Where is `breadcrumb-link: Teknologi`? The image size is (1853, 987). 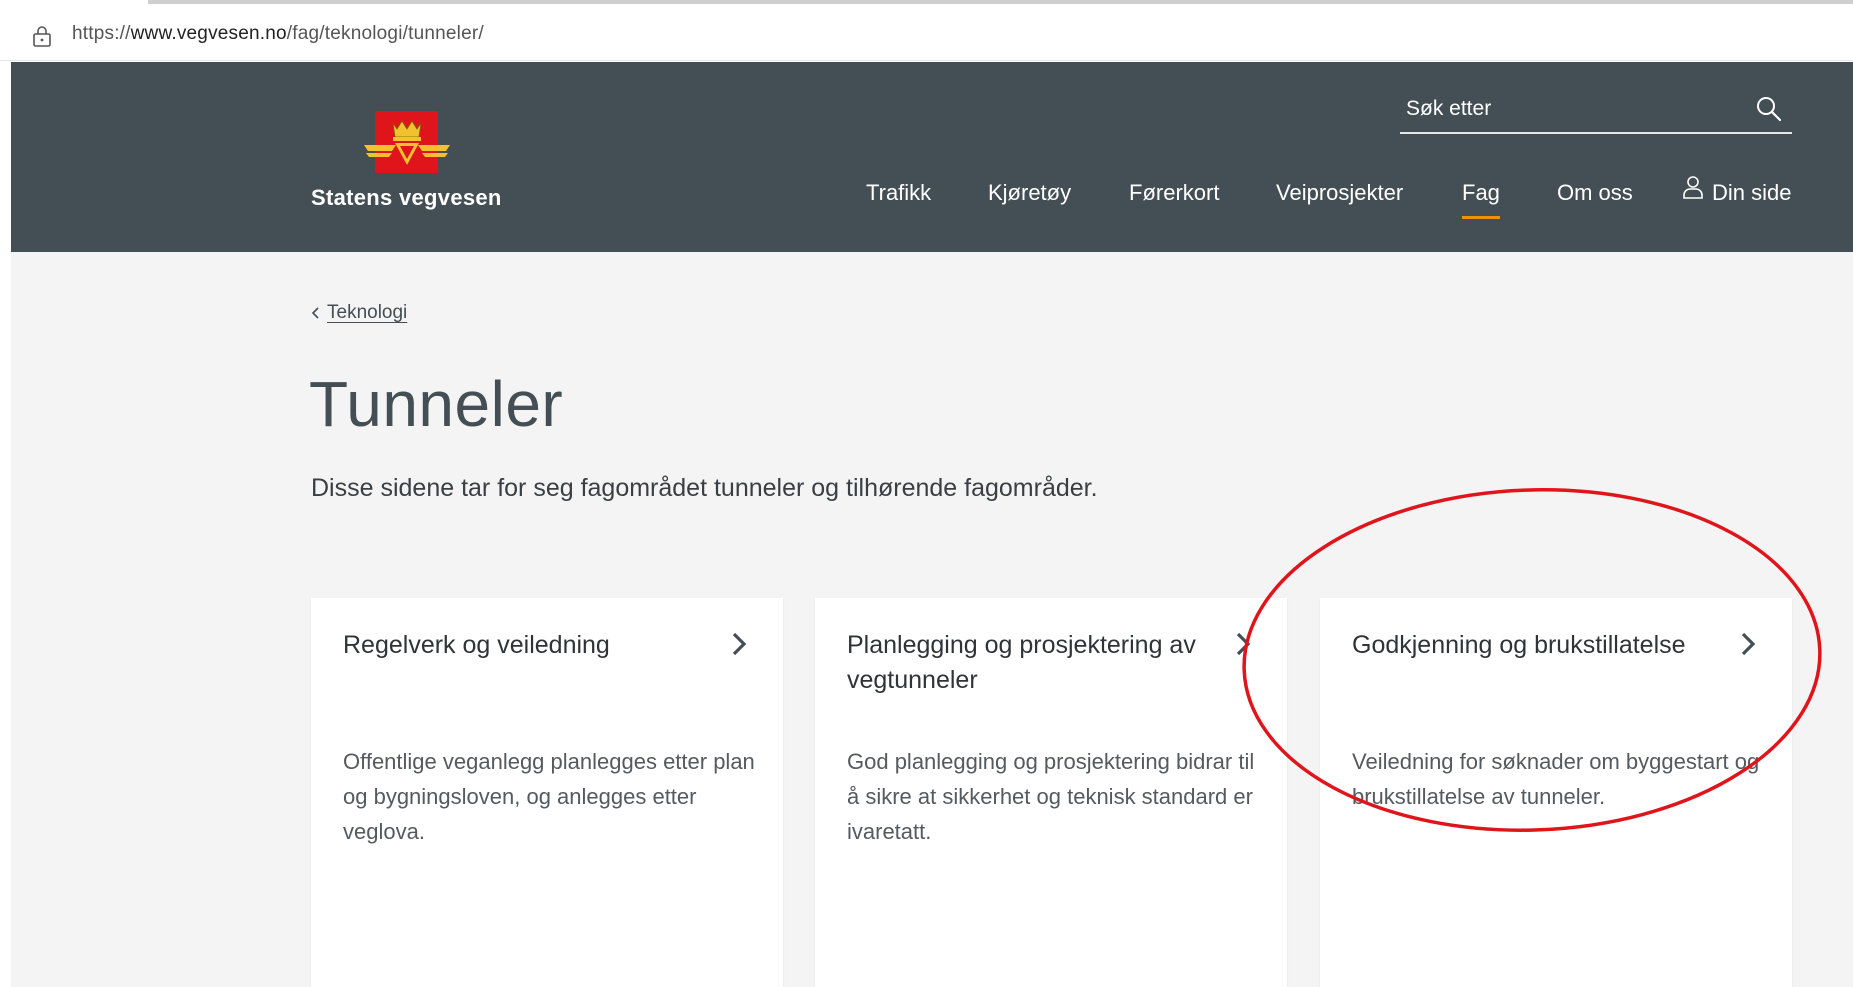 breadcrumb-link: Teknologi is located at coordinates (367, 313).